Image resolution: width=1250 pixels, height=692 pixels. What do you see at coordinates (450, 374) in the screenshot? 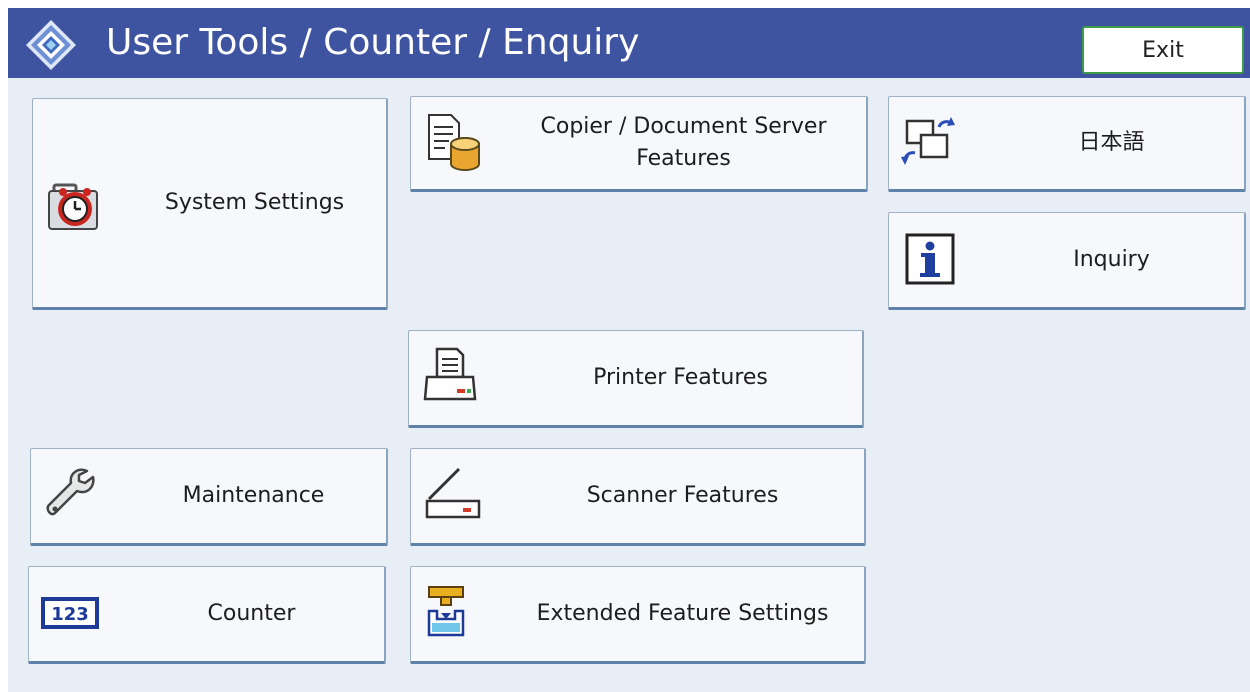
I see `printer-icon` at bounding box center [450, 374].